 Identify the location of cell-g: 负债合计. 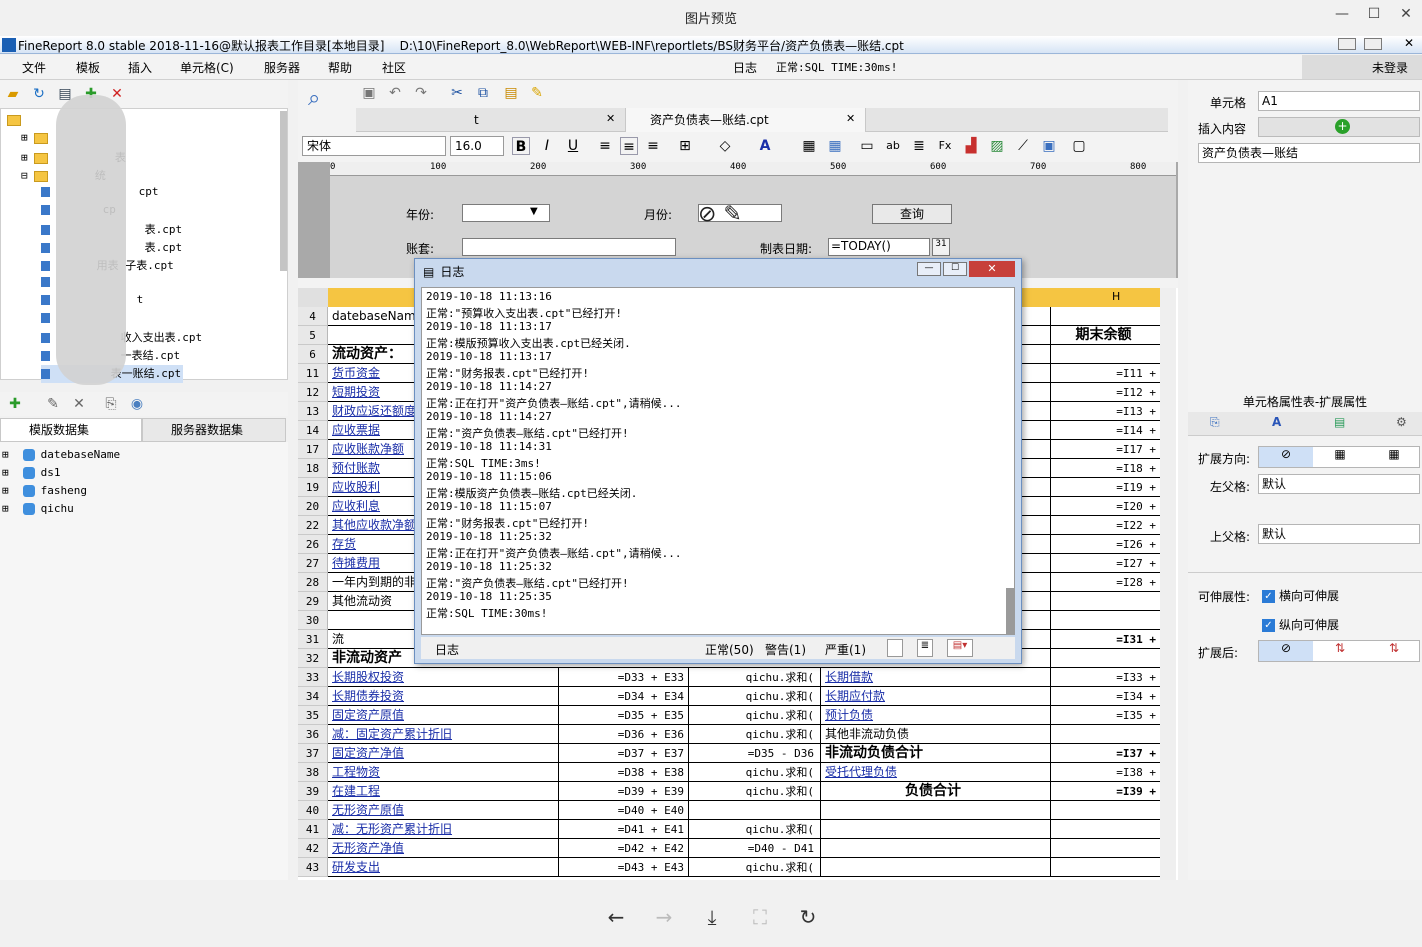
(934, 791).